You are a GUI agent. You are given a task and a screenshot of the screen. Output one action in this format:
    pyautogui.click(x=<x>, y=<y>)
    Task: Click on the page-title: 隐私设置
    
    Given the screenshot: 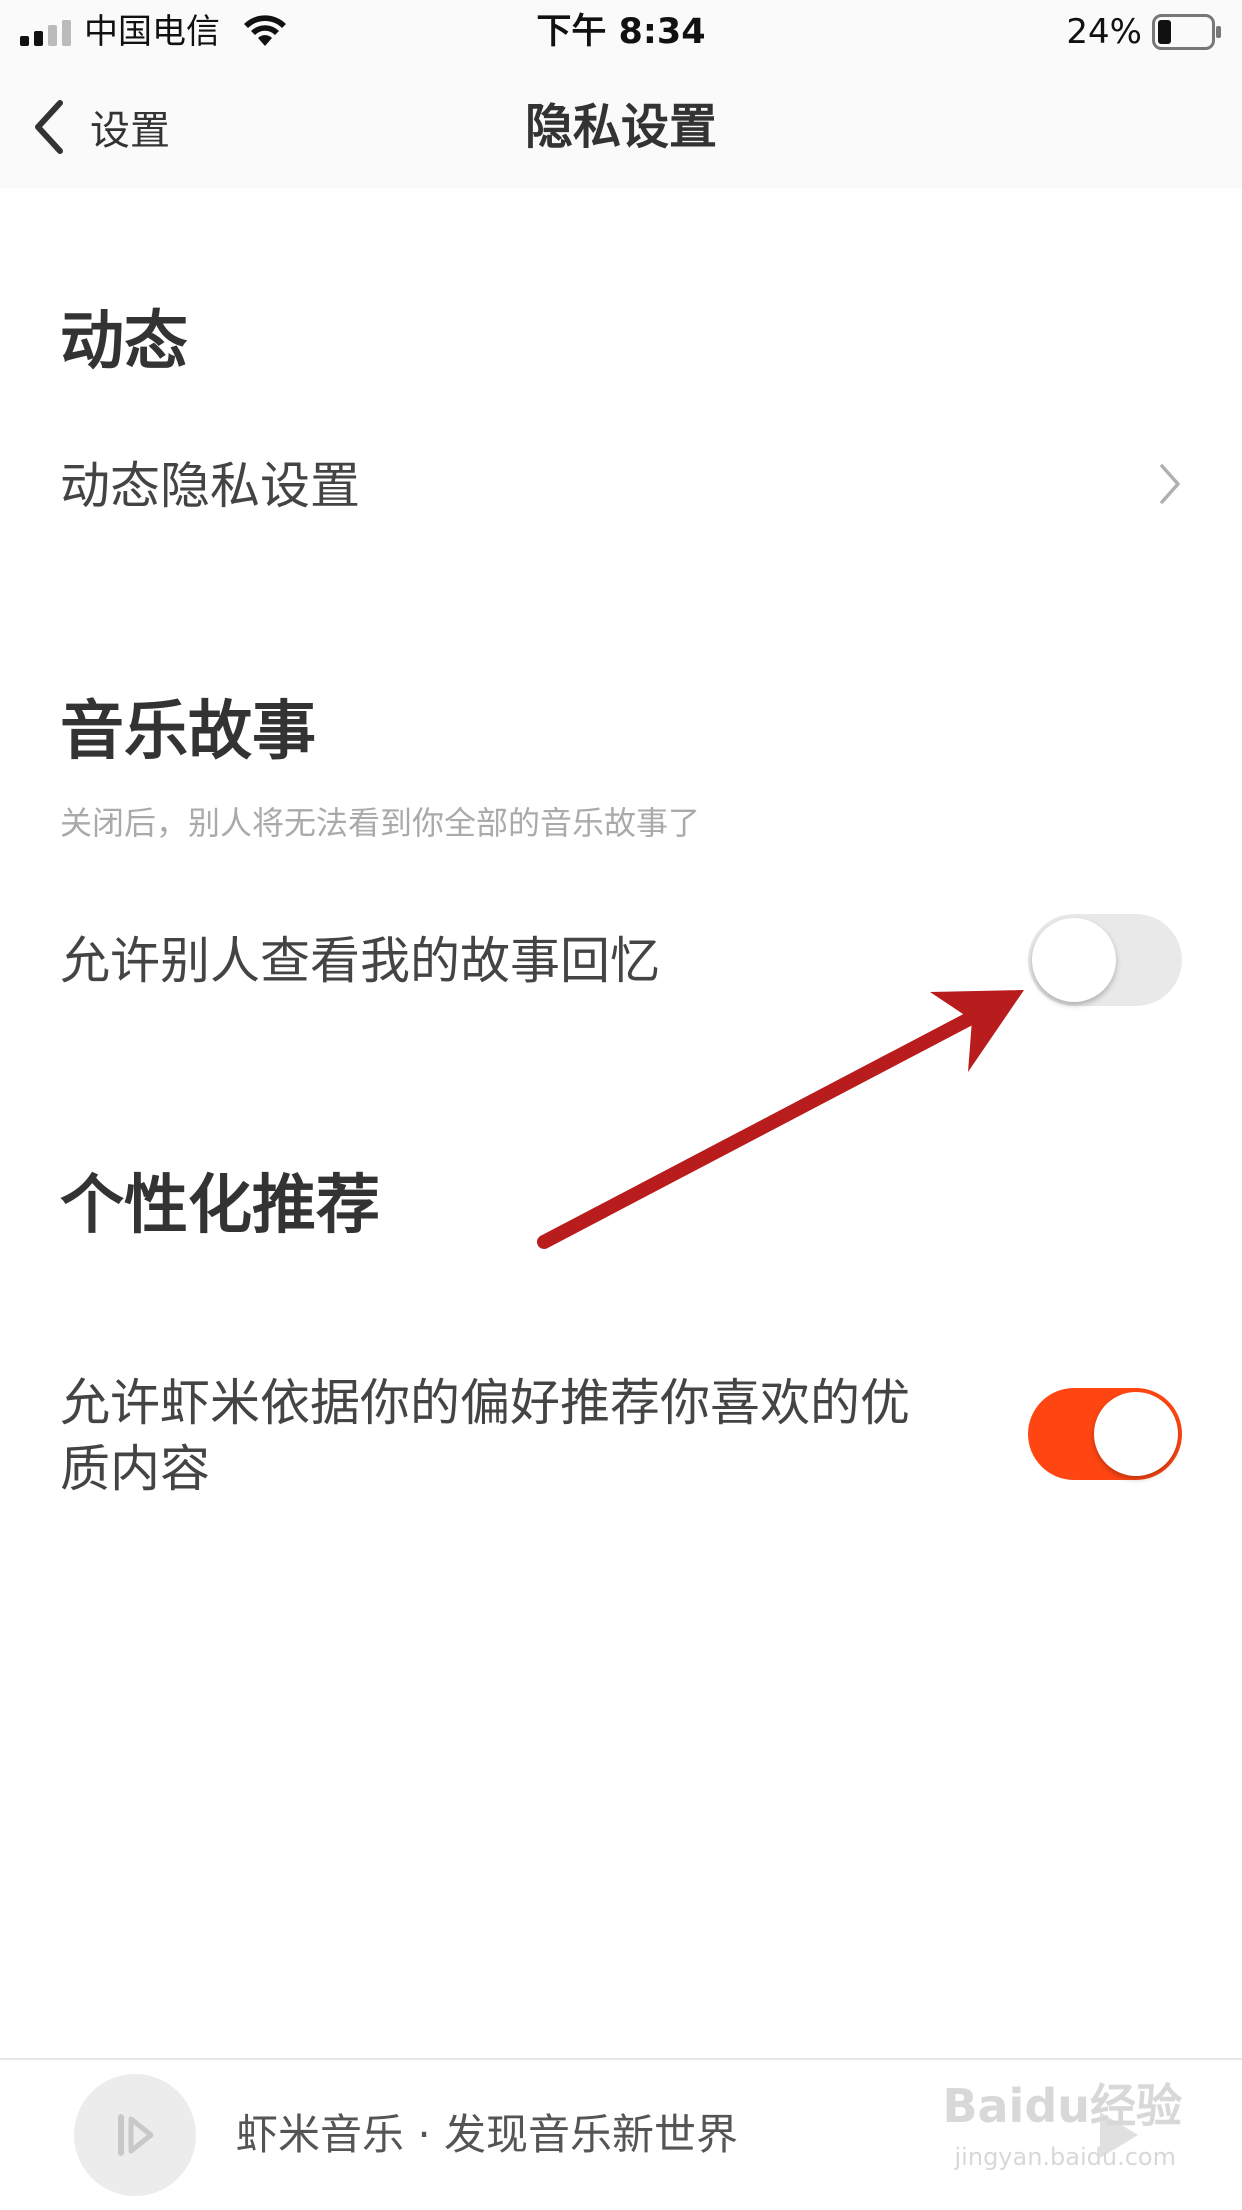 What is the action you would take?
    pyautogui.click(x=620, y=127)
    